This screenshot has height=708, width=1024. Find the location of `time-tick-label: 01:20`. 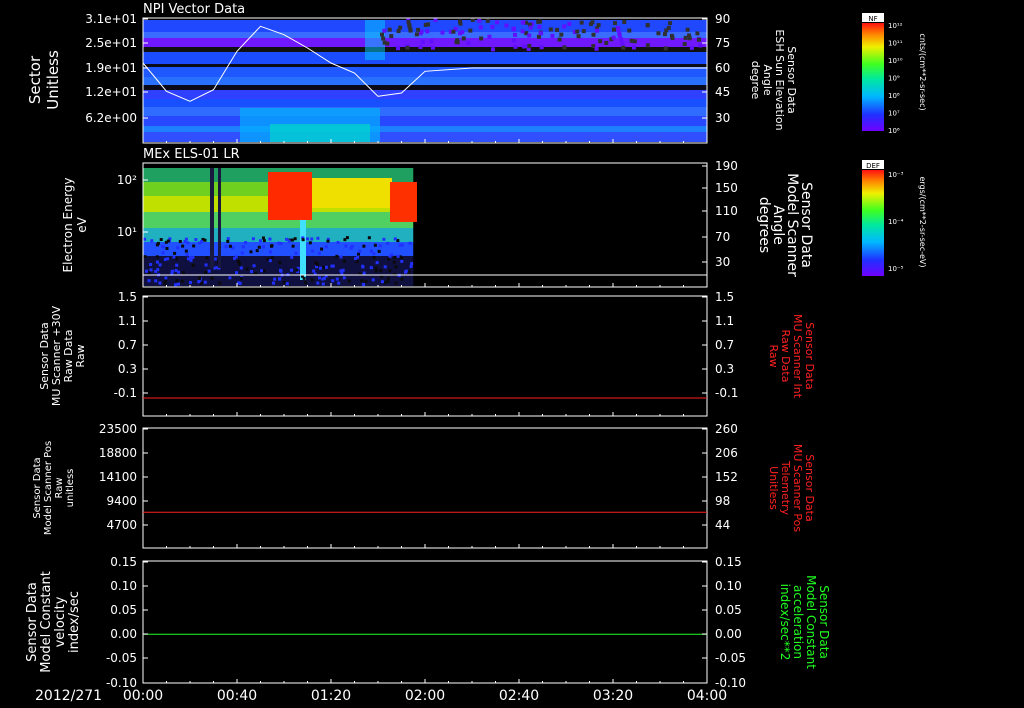

time-tick-label: 01:20 is located at coordinates (331, 696).